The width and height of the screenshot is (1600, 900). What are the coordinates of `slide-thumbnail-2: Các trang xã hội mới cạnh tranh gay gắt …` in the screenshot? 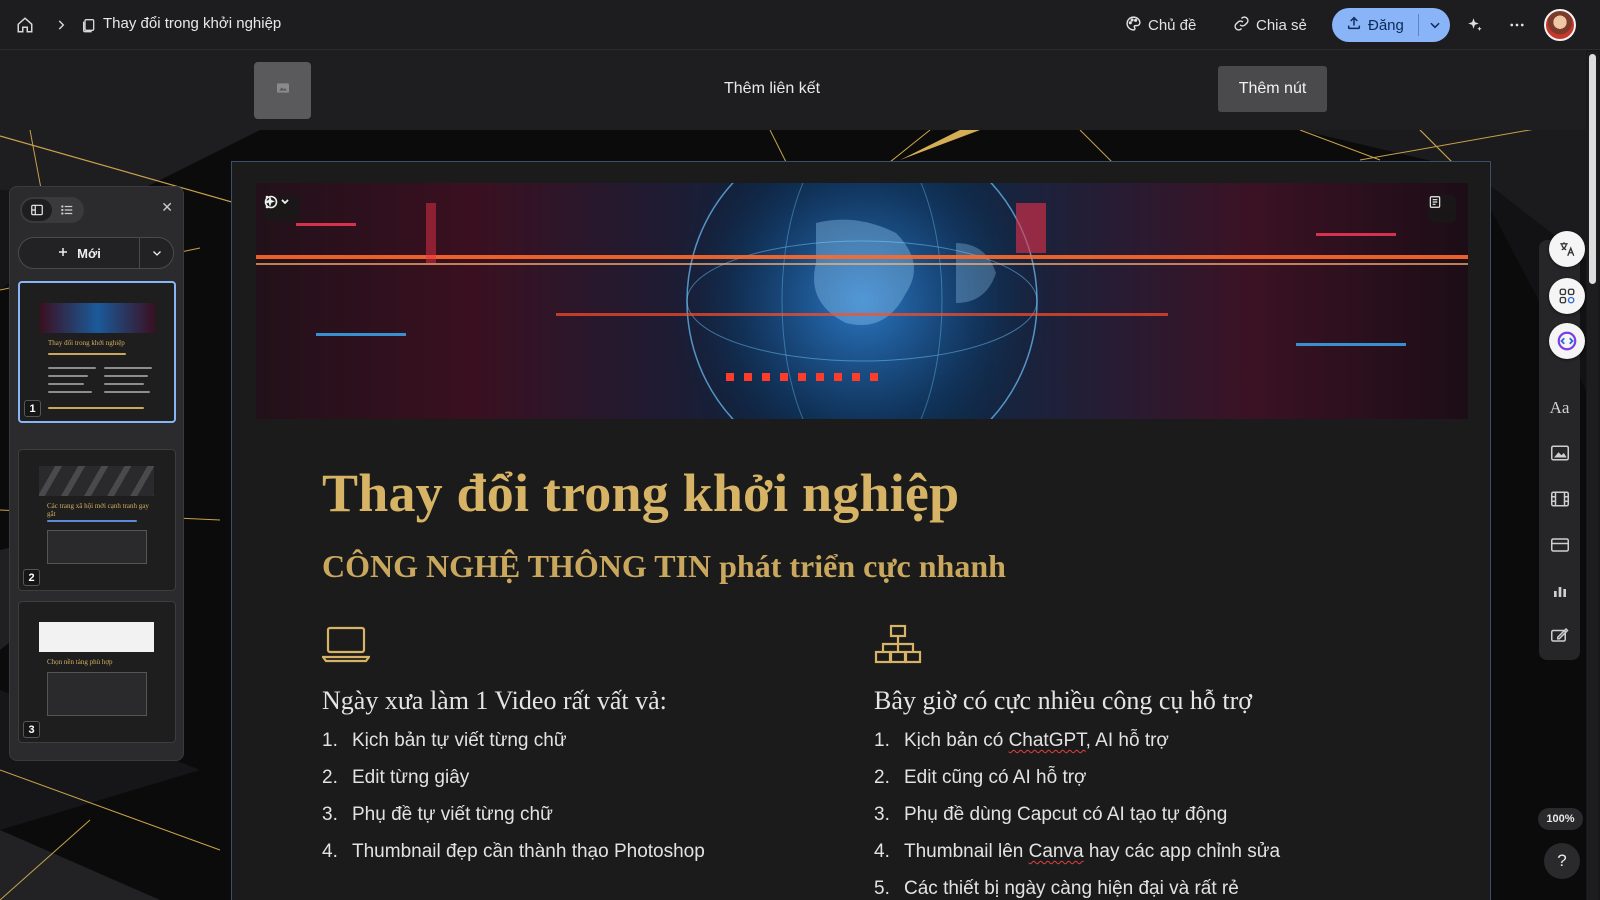 It's located at (97, 520).